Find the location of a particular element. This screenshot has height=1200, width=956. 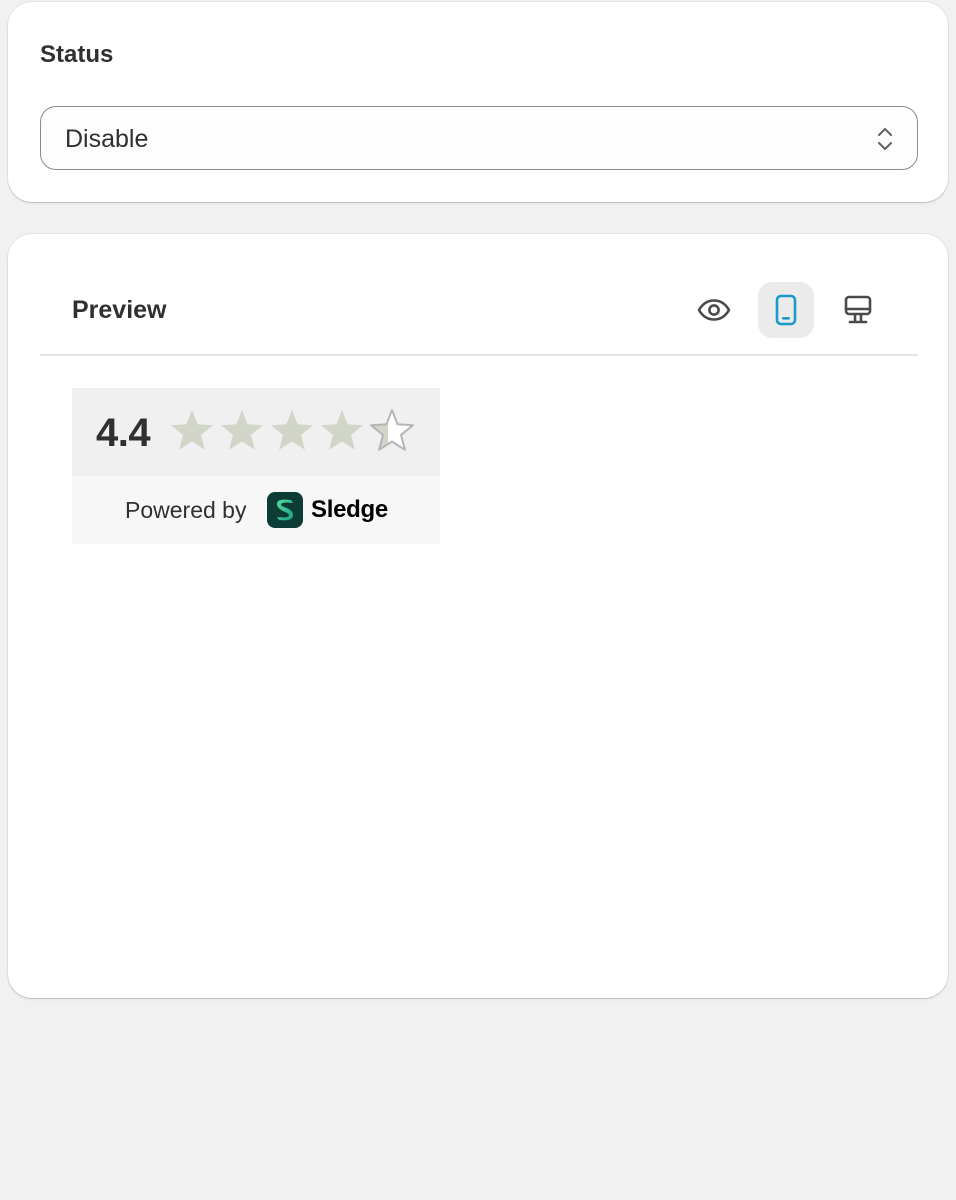

eye-icon is located at coordinates (714, 310).